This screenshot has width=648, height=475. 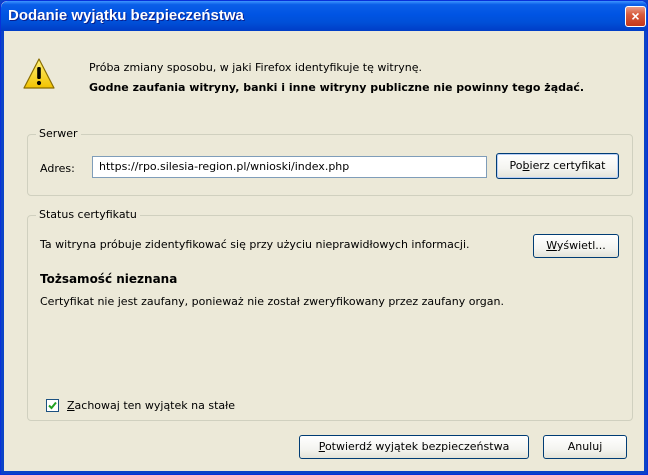 What do you see at coordinates (585, 447) in the screenshot?
I see `cancel-button: Anuluj` at bounding box center [585, 447].